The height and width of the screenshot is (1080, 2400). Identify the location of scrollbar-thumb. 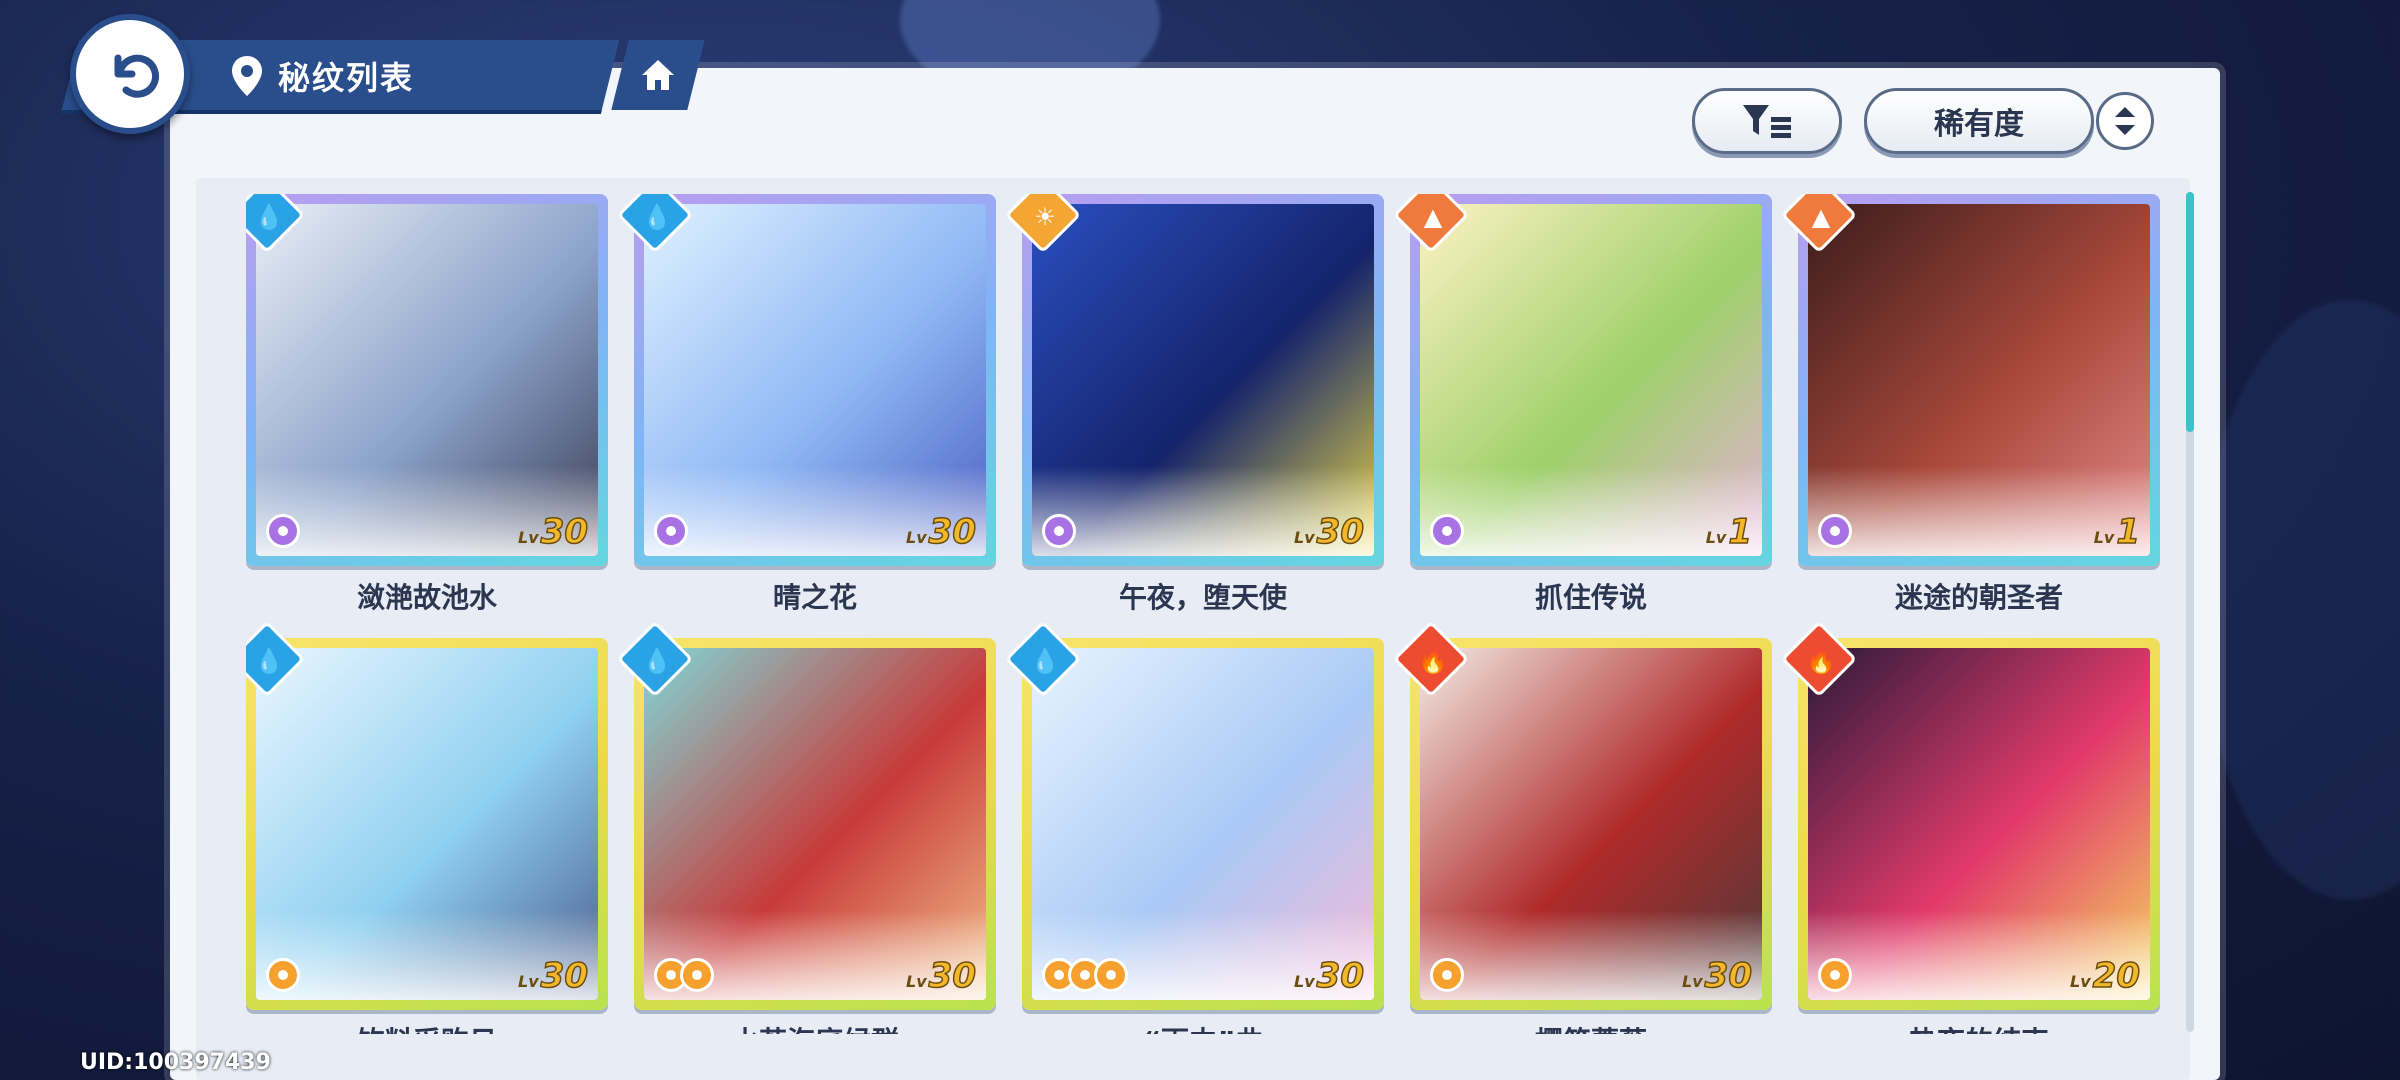
(2190, 312).